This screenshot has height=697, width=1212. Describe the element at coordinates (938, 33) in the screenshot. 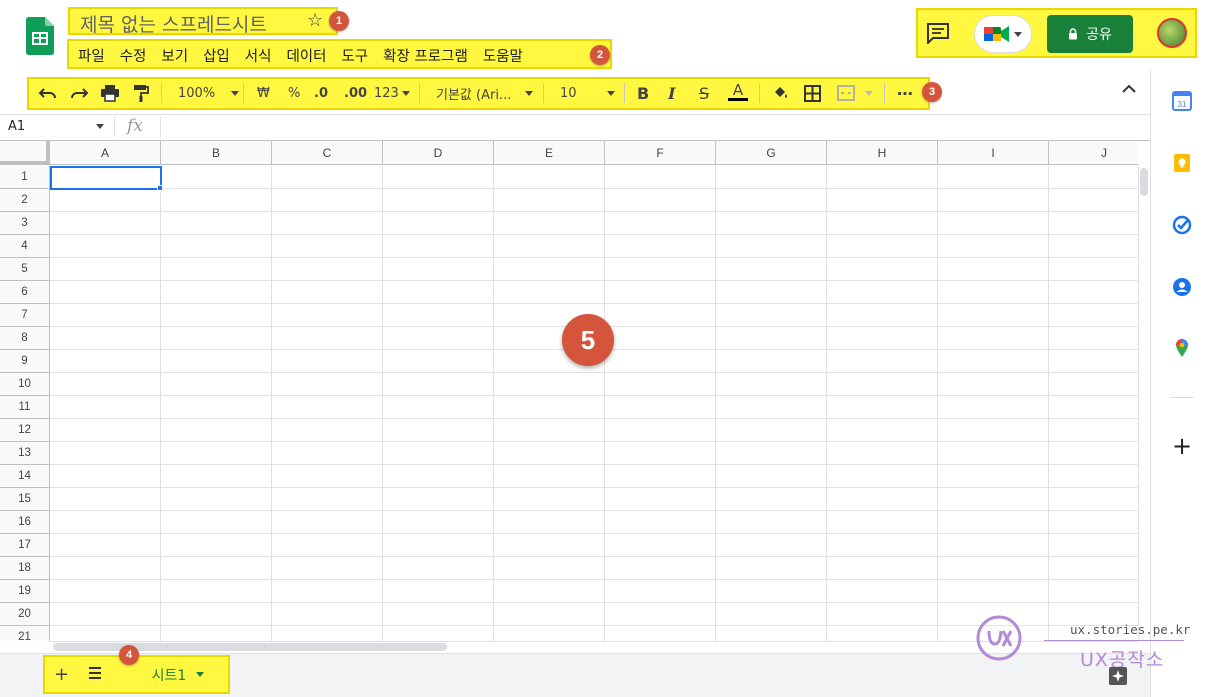

I see `comment-icon` at that location.